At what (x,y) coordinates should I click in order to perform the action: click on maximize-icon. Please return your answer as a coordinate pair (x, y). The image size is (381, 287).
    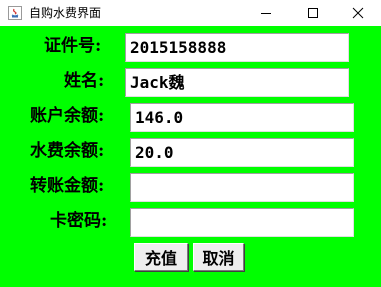
    Looking at the image, I should click on (313, 13).